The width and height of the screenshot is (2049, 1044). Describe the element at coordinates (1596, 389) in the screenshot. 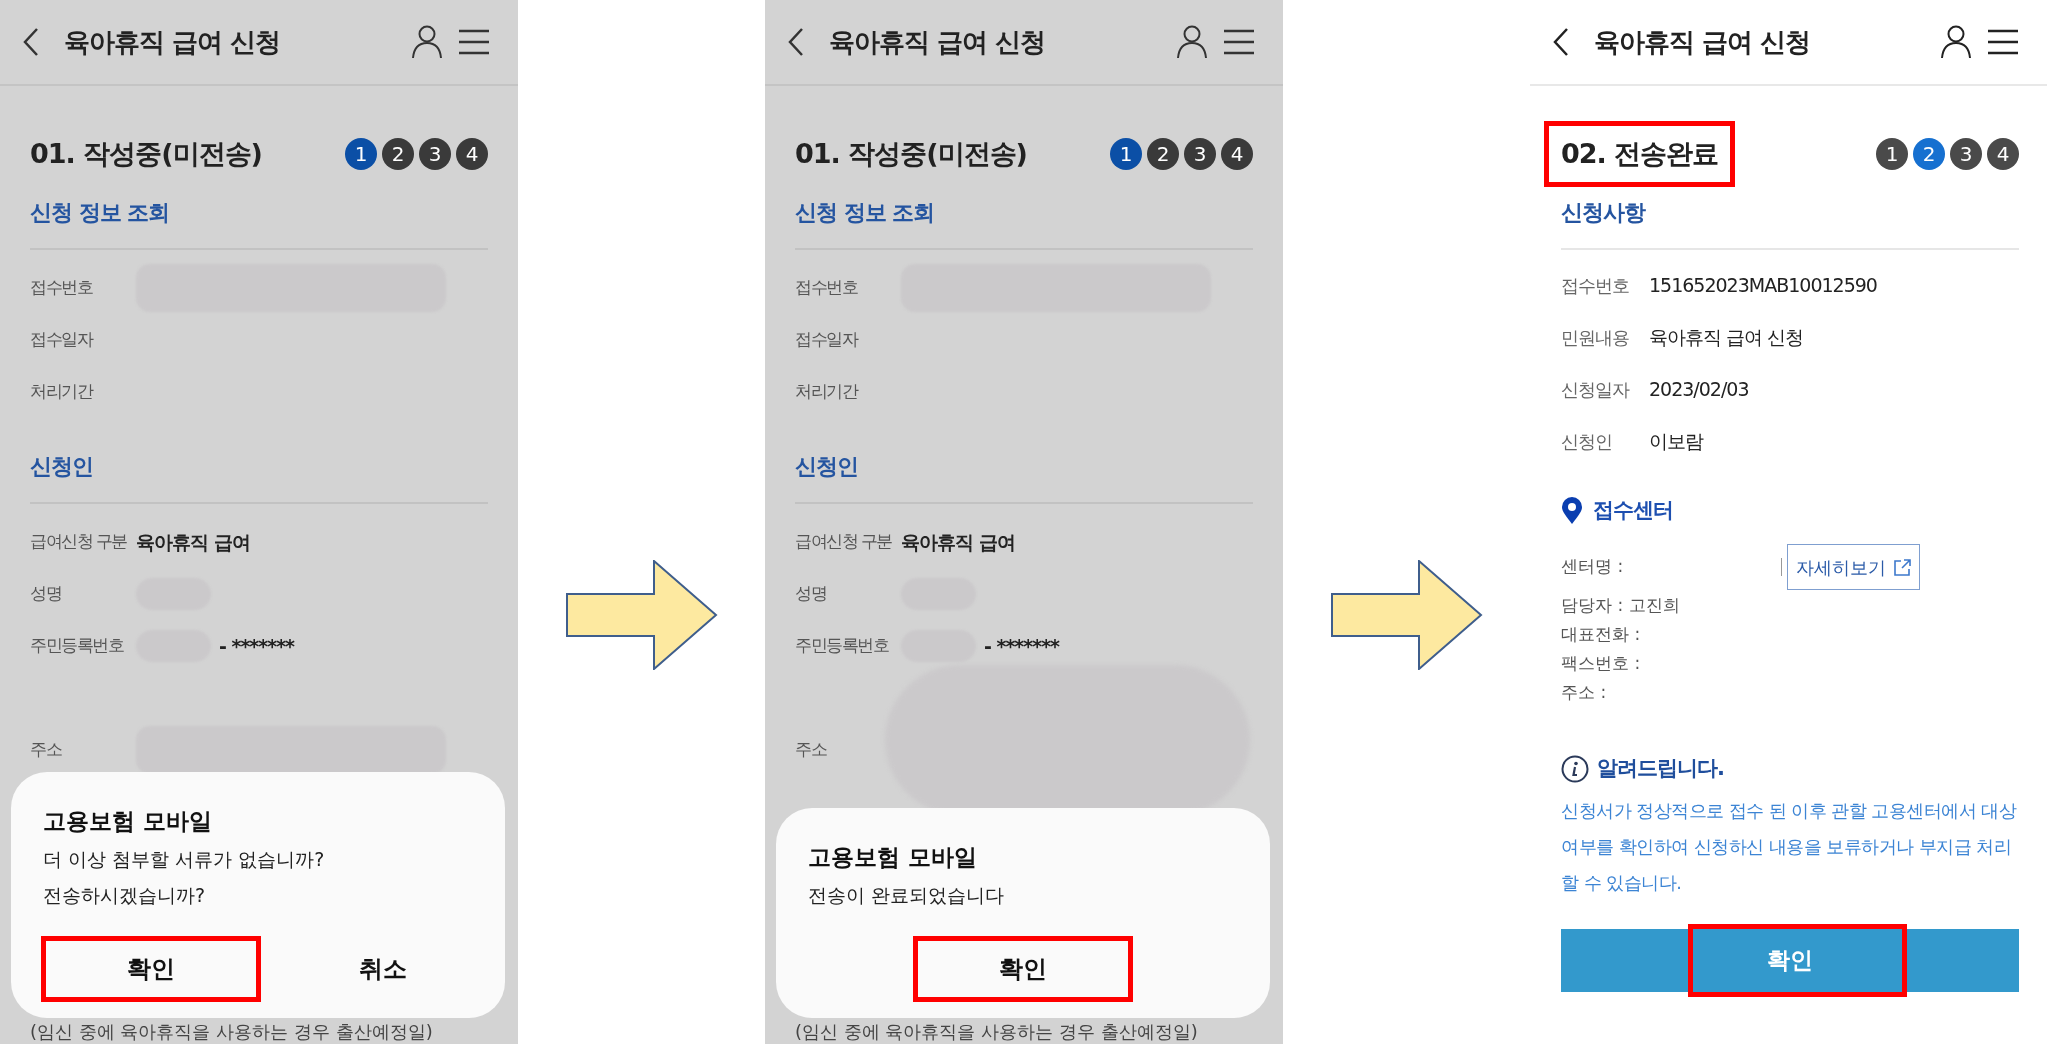

I see `field-label: 신청일자` at that location.